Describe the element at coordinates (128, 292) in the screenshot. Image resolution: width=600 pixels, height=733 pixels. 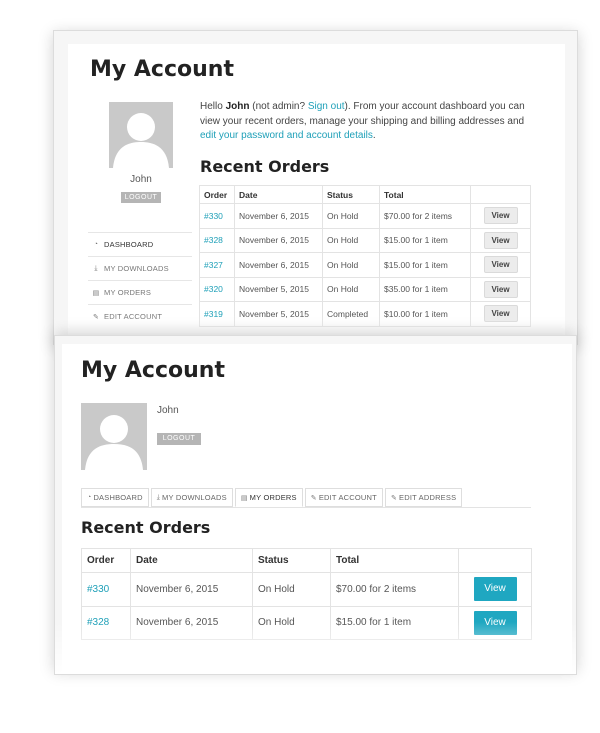
I see `nav-label: MY ORDERS` at that location.